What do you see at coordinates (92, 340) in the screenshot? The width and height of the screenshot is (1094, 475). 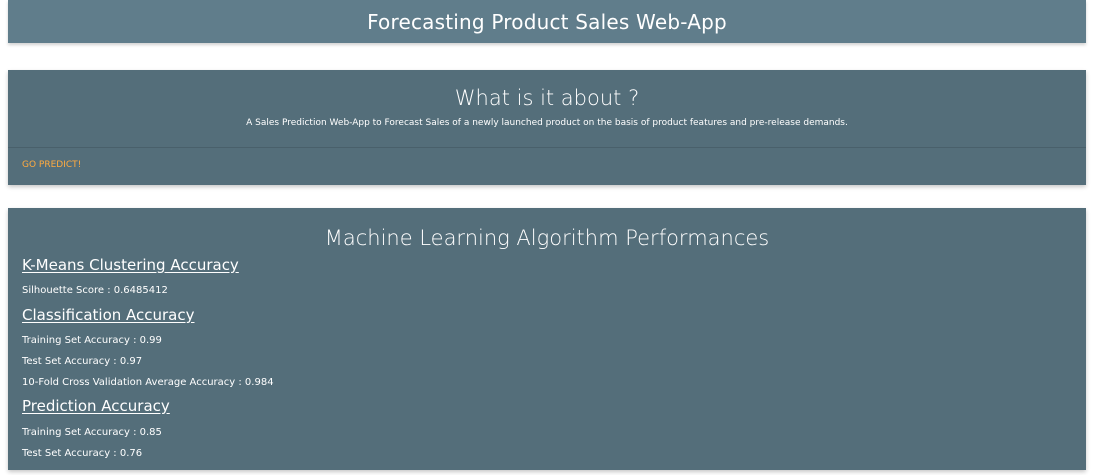 I see `classification-training-accuracy: Training Set Accuracy : 0.99` at bounding box center [92, 340].